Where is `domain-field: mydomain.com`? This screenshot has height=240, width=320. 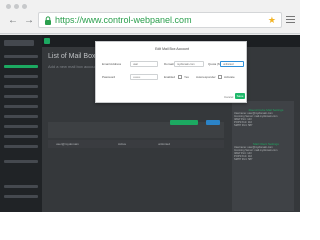 domain-field: mydomain.com is located at coordinates (189, 64).